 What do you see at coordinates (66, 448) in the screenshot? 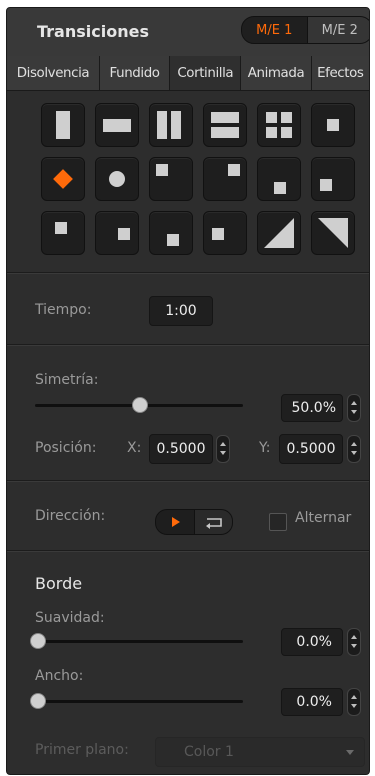
I see `position-label: Posición:` at bounding box center [66, 448].